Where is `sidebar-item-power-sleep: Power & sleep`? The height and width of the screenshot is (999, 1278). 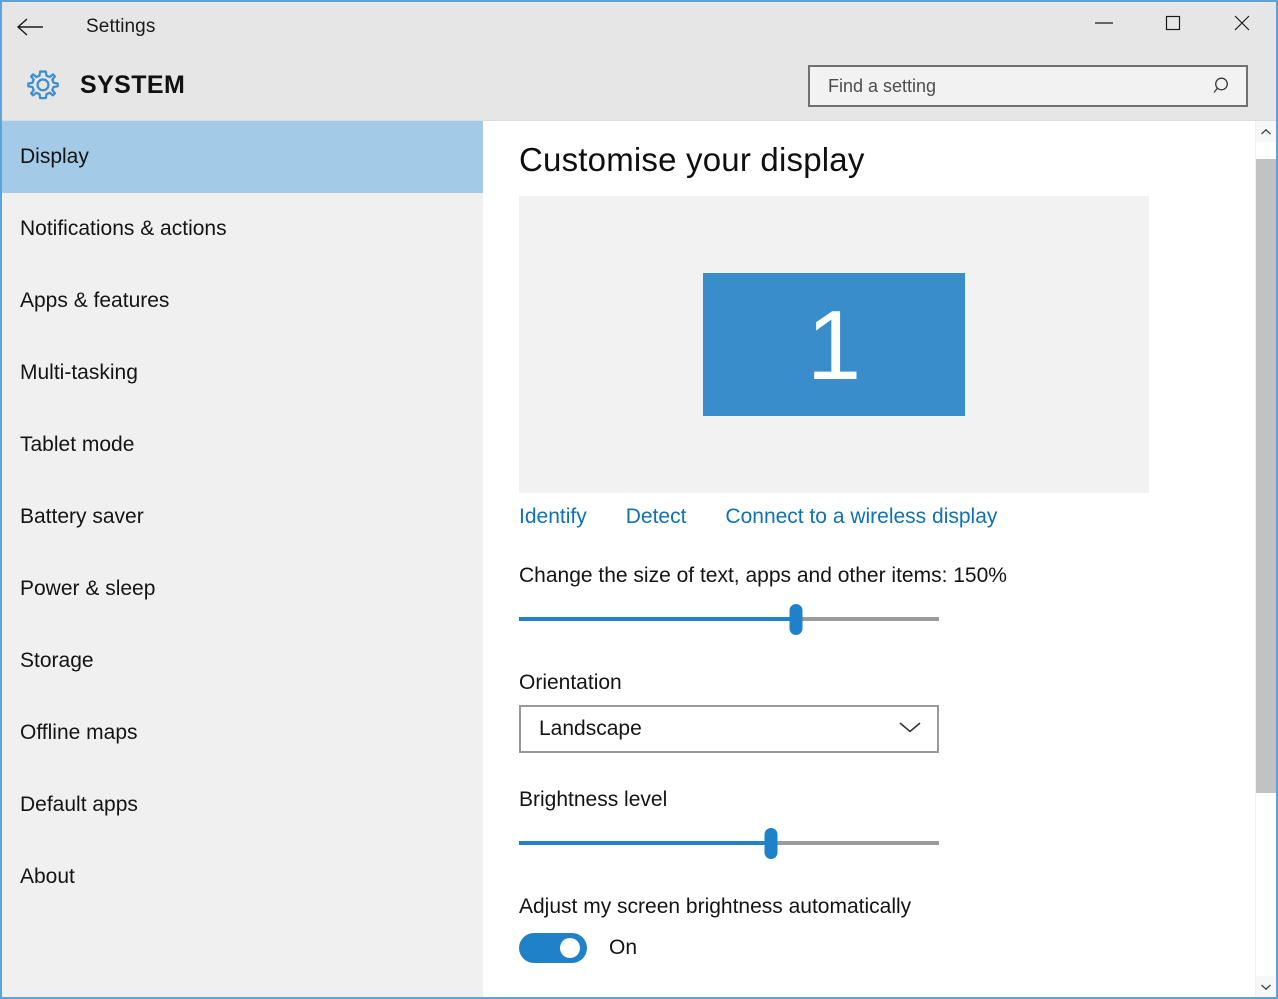
sidebar-item-power-sleep: Power & sleep is located at coordinates (242, 589).